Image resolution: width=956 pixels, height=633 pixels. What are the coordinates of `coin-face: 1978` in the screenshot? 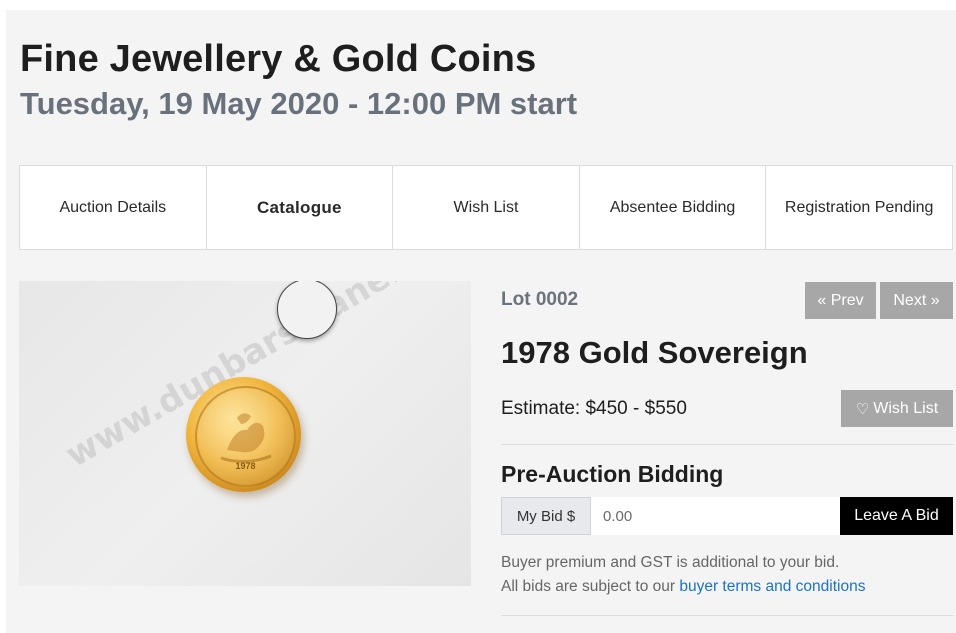 It's located at (245, 436).